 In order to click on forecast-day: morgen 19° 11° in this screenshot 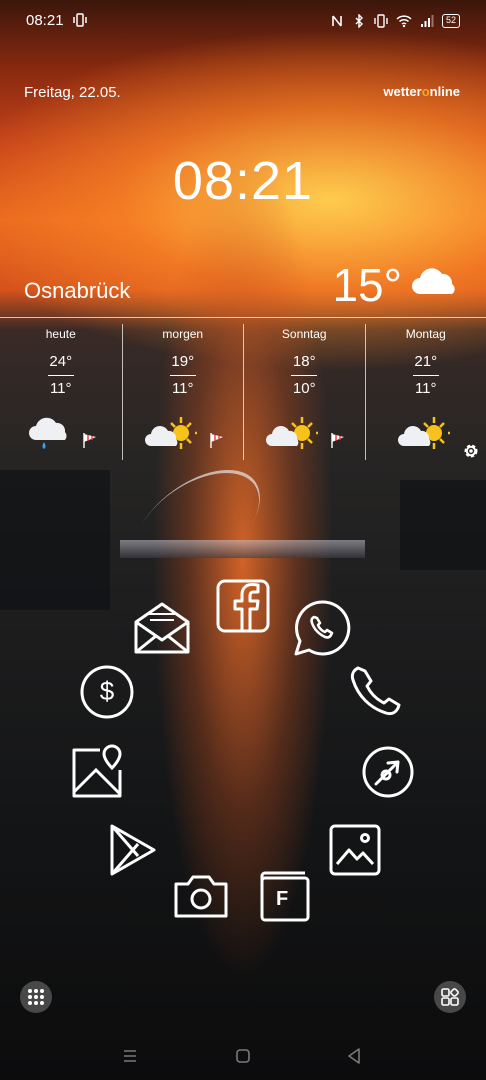, I will do `click(182, 392)`.